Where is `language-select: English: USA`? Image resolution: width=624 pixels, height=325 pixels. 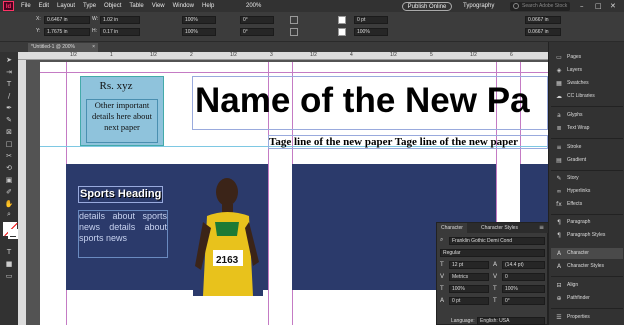 language-select: English: USA is located at coordinates (511, 321).